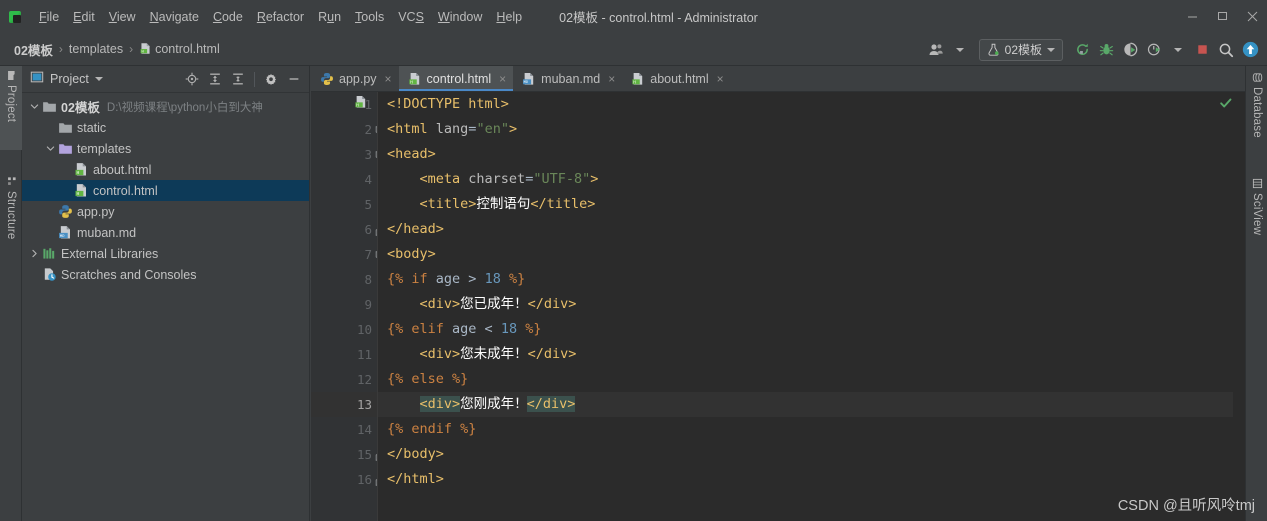 This screenshot has width=1267, height=521. Describe the element at coordinates (33, 49) in the screenshot. I see `breadcrumb-item-0: 02模板` at that location.